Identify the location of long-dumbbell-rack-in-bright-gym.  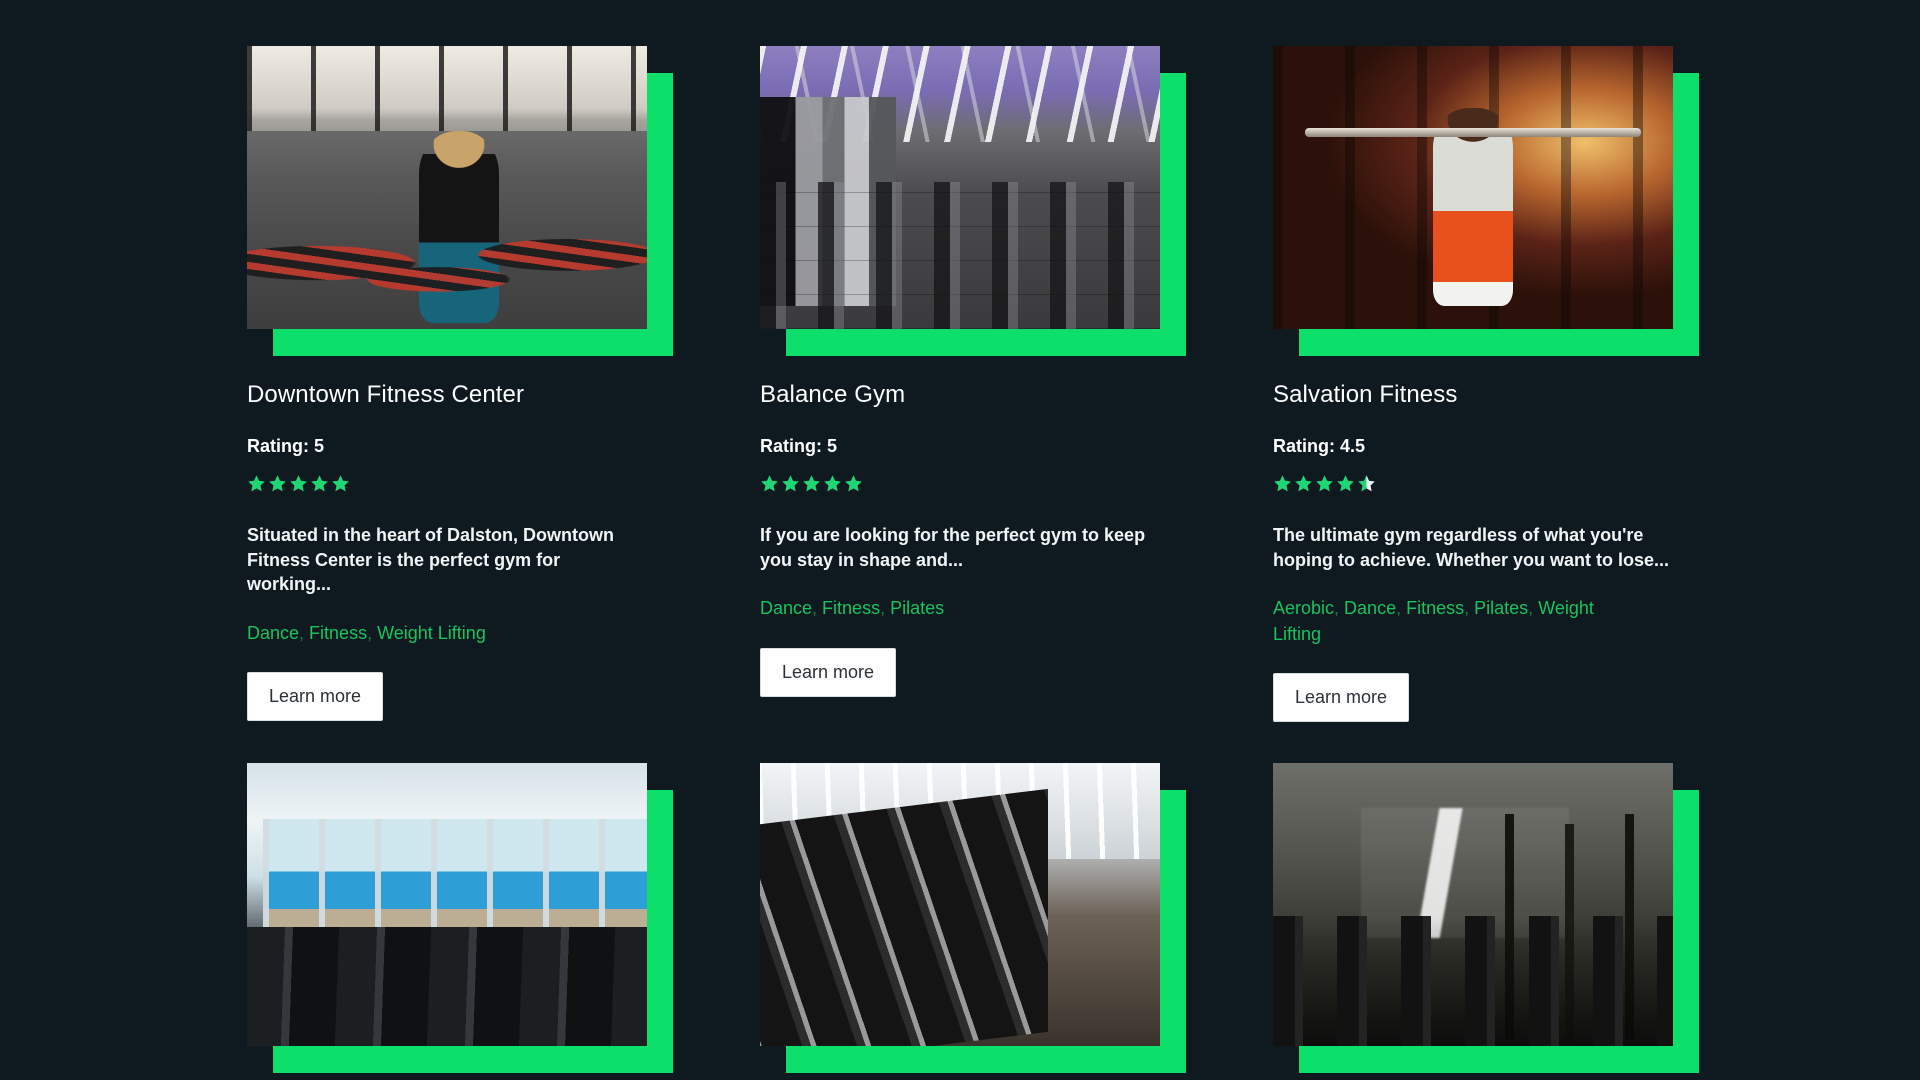
(960, 904).